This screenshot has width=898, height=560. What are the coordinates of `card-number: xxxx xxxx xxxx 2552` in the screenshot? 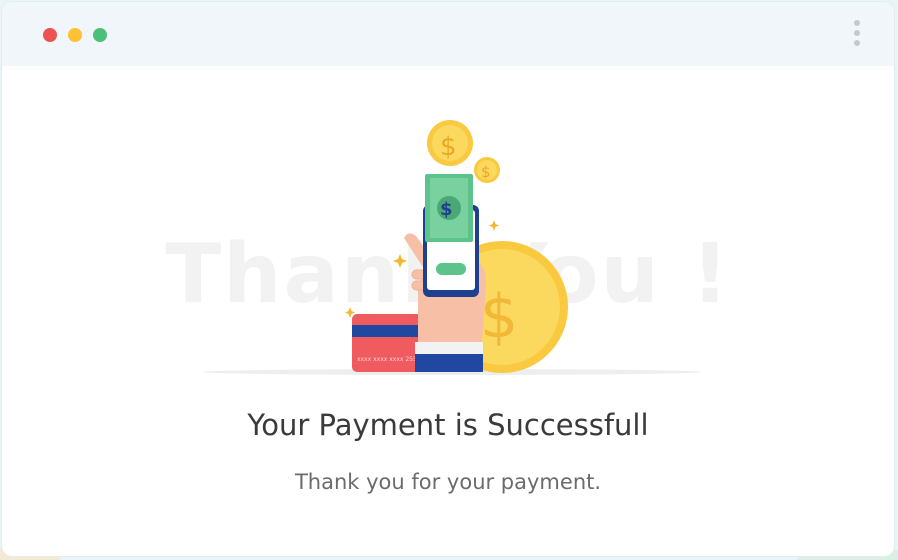 It's located at (389, 359).